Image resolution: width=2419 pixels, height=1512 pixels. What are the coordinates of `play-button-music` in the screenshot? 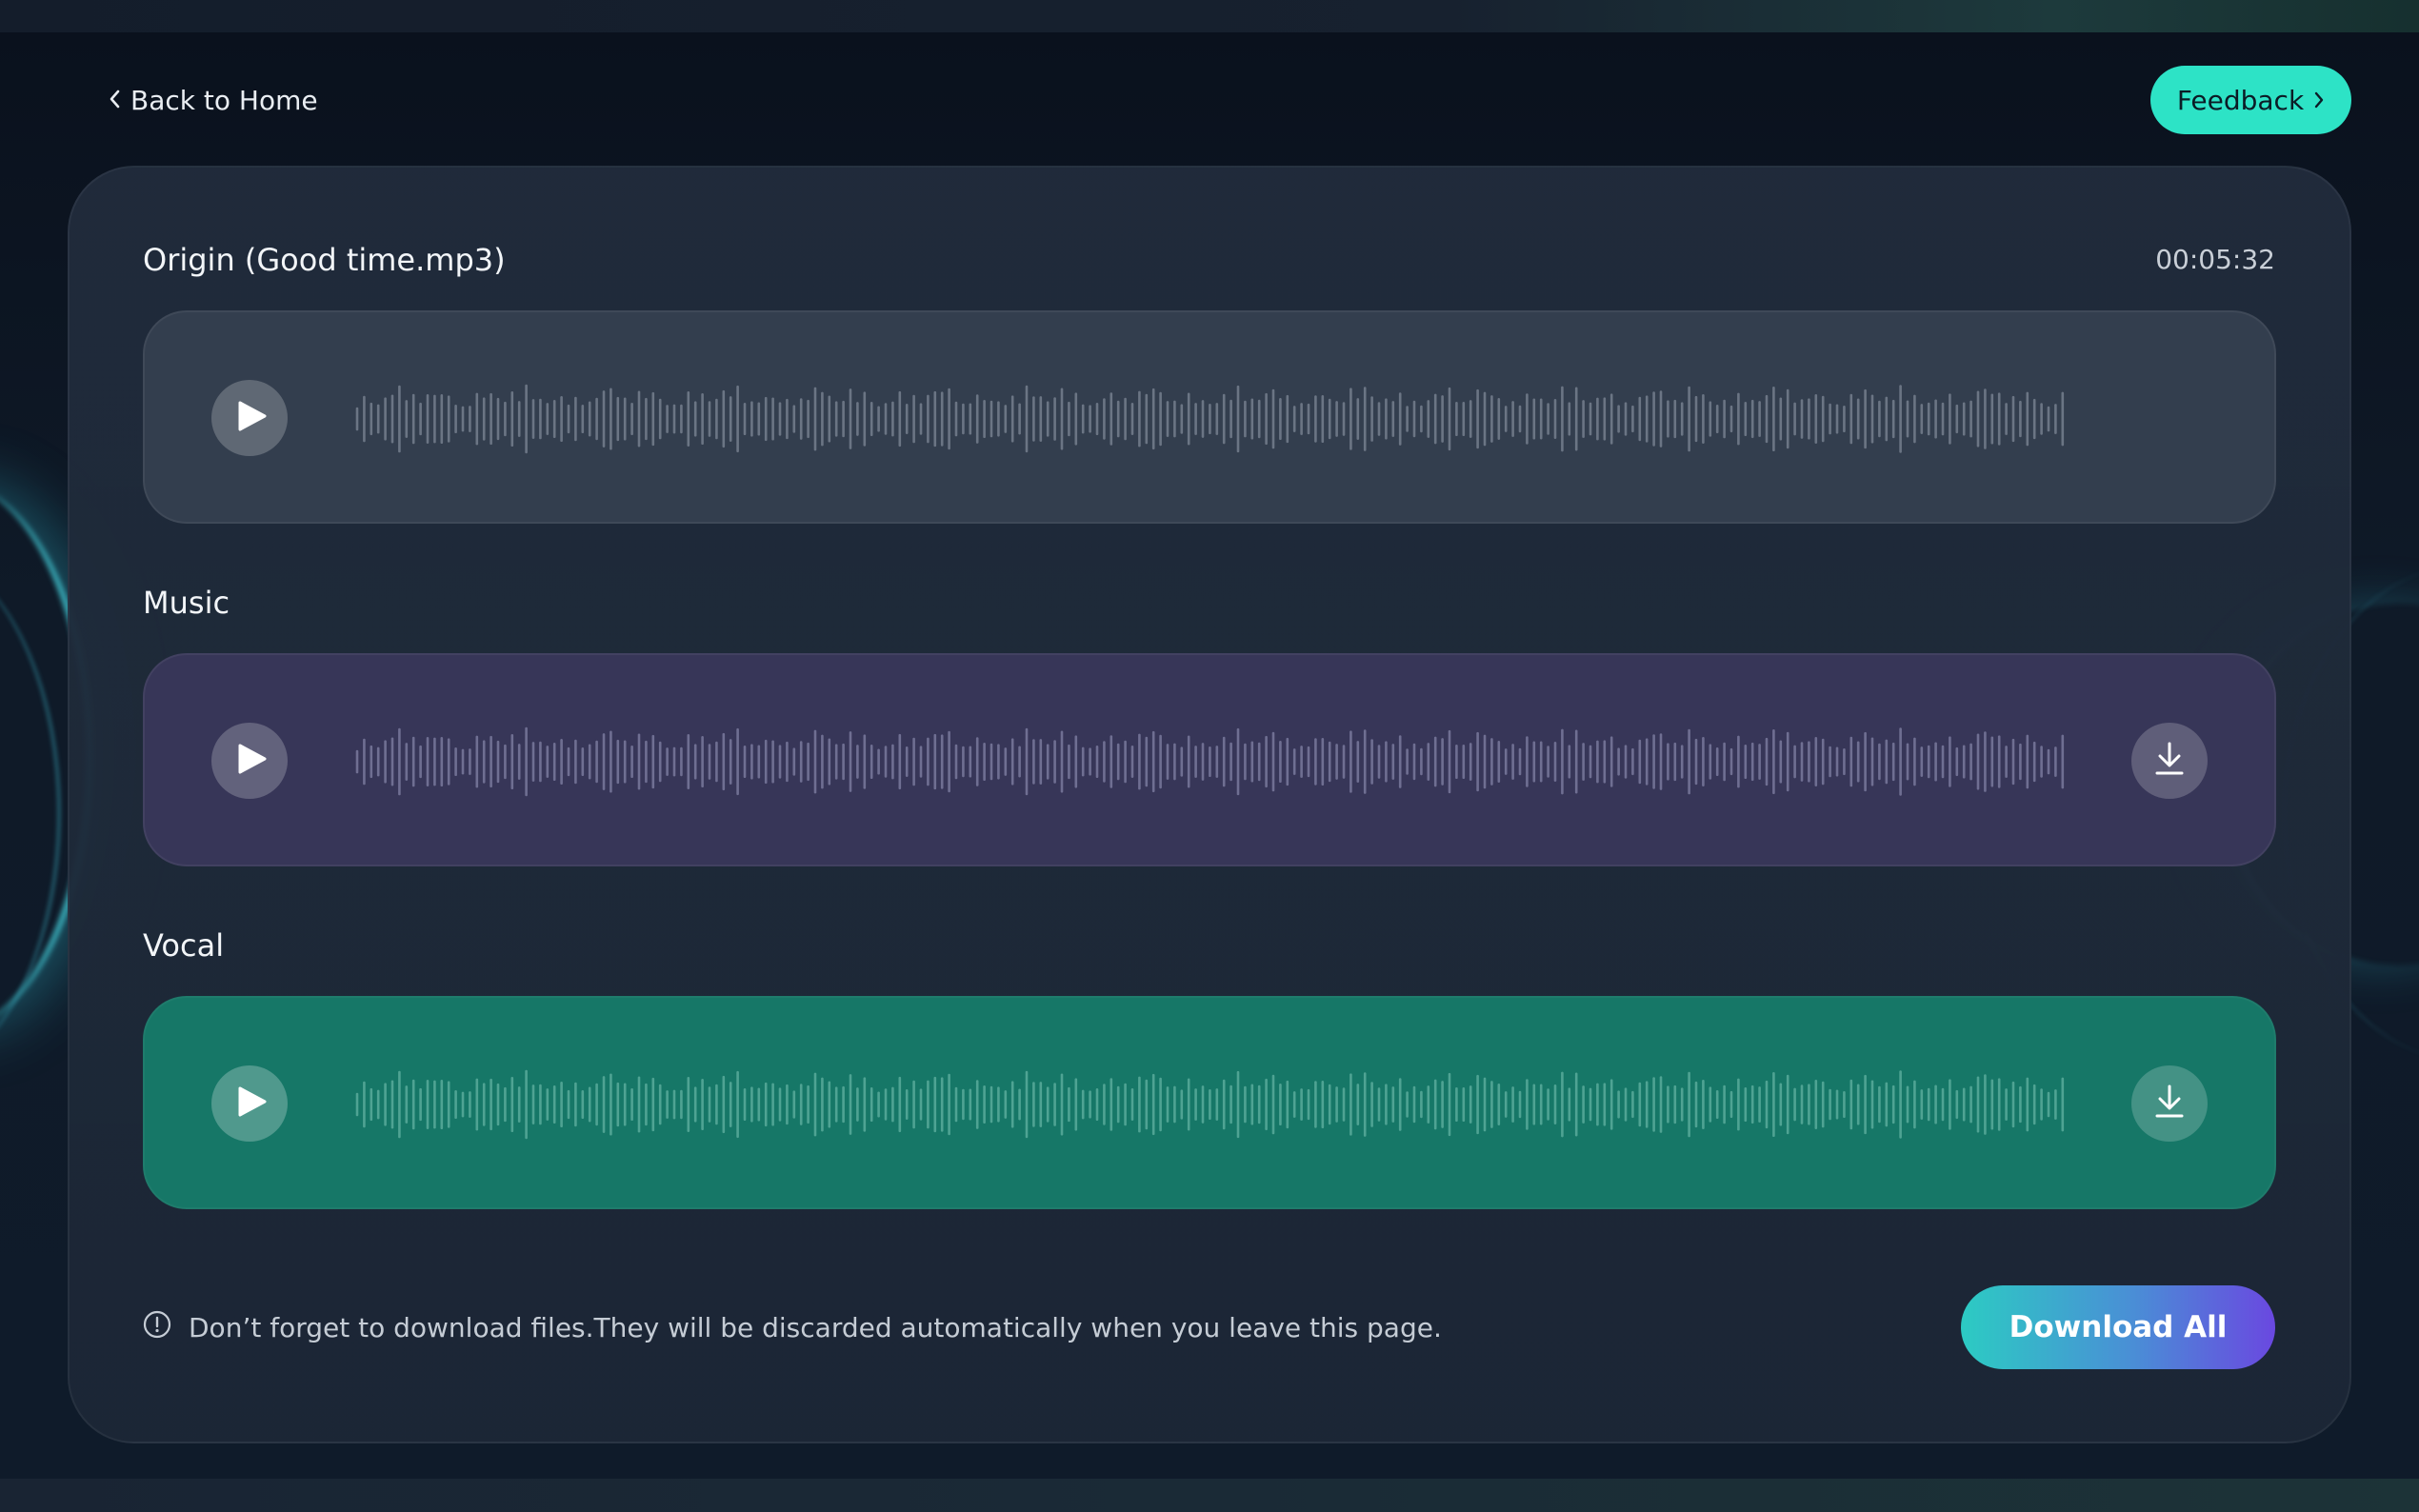 It's located at (249, 761).